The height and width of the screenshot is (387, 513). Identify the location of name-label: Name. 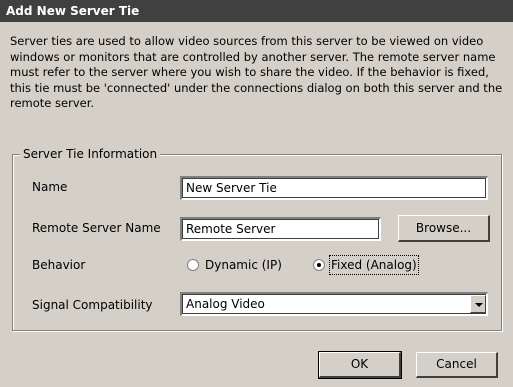
(50, 187).